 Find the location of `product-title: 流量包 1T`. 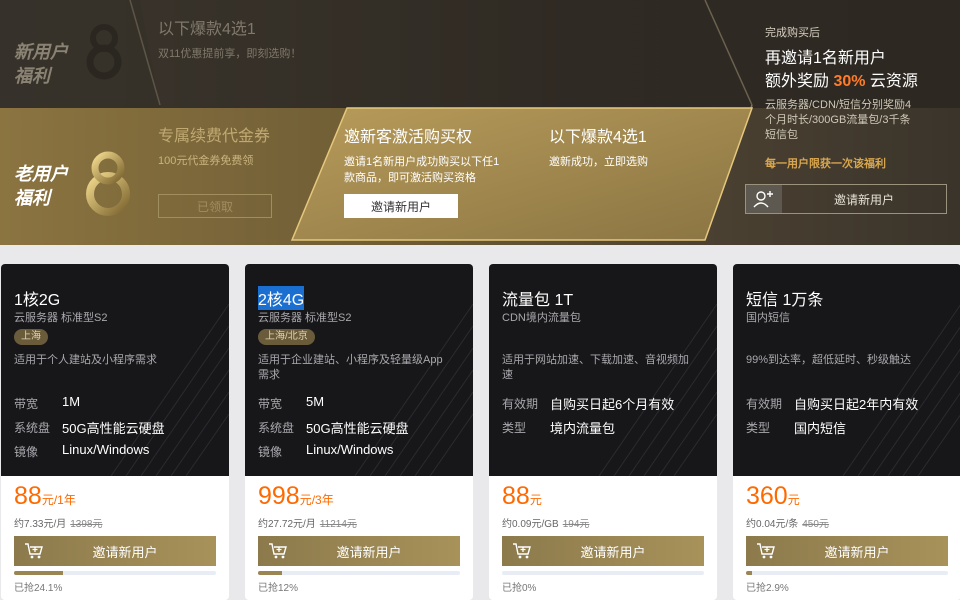

product-title: 流量包 1T is located at coordinates (538, 300).